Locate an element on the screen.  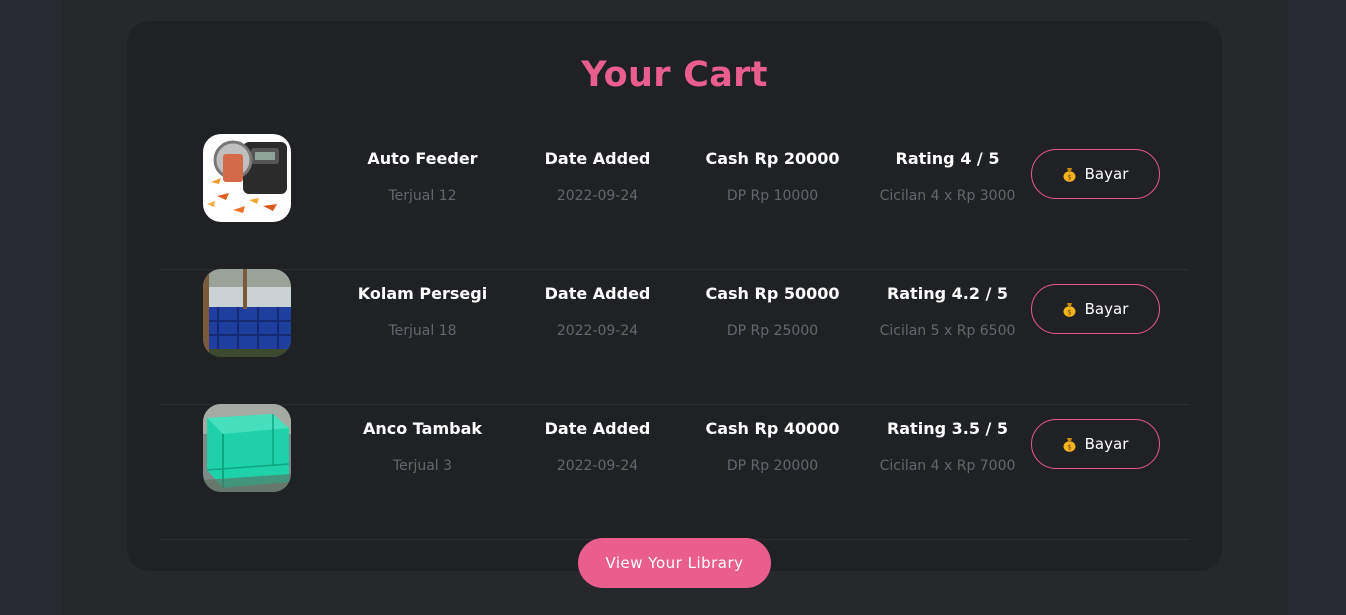
product-name: Anco Tambak is located at coordinates (422, 428).